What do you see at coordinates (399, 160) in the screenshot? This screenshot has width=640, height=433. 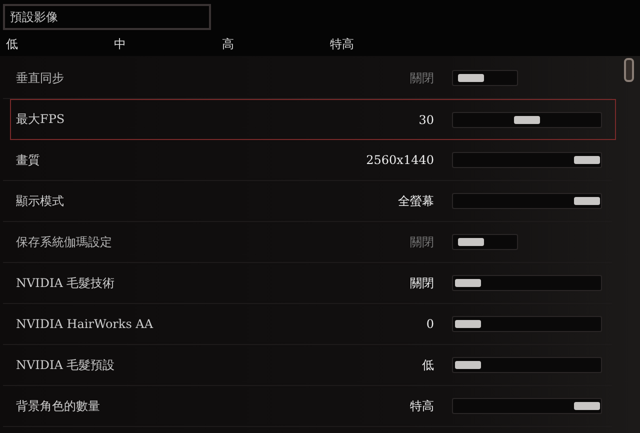 I see `setting-value: 2560x1440` at bounding box center [399, 160].